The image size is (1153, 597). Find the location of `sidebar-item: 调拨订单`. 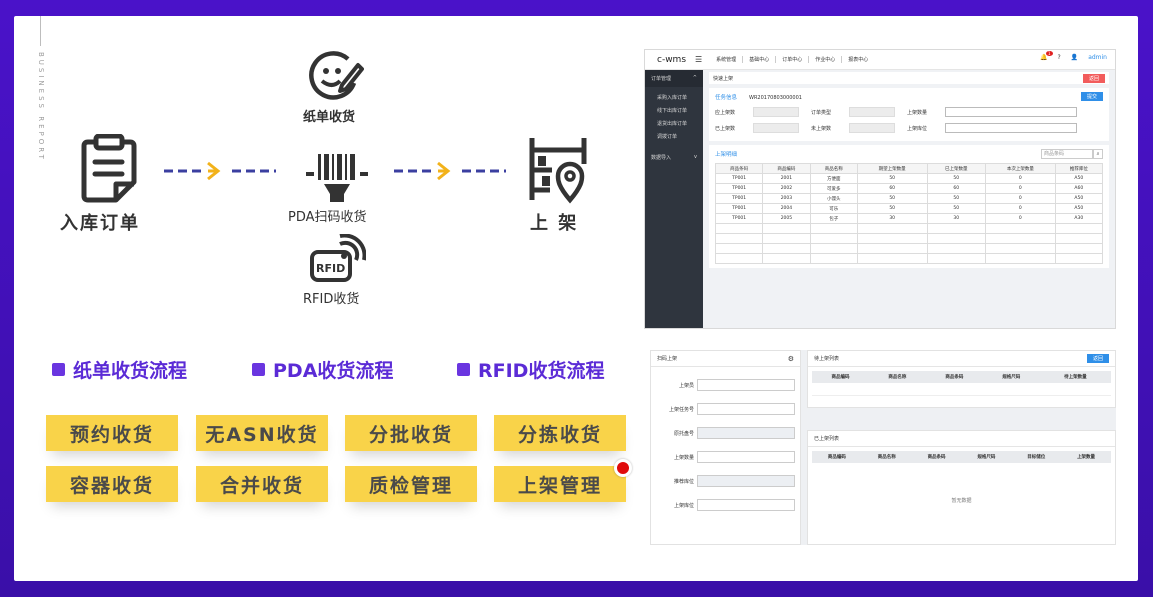

sidebar-item: 调拨订单 is located at coordinates (674, 136).